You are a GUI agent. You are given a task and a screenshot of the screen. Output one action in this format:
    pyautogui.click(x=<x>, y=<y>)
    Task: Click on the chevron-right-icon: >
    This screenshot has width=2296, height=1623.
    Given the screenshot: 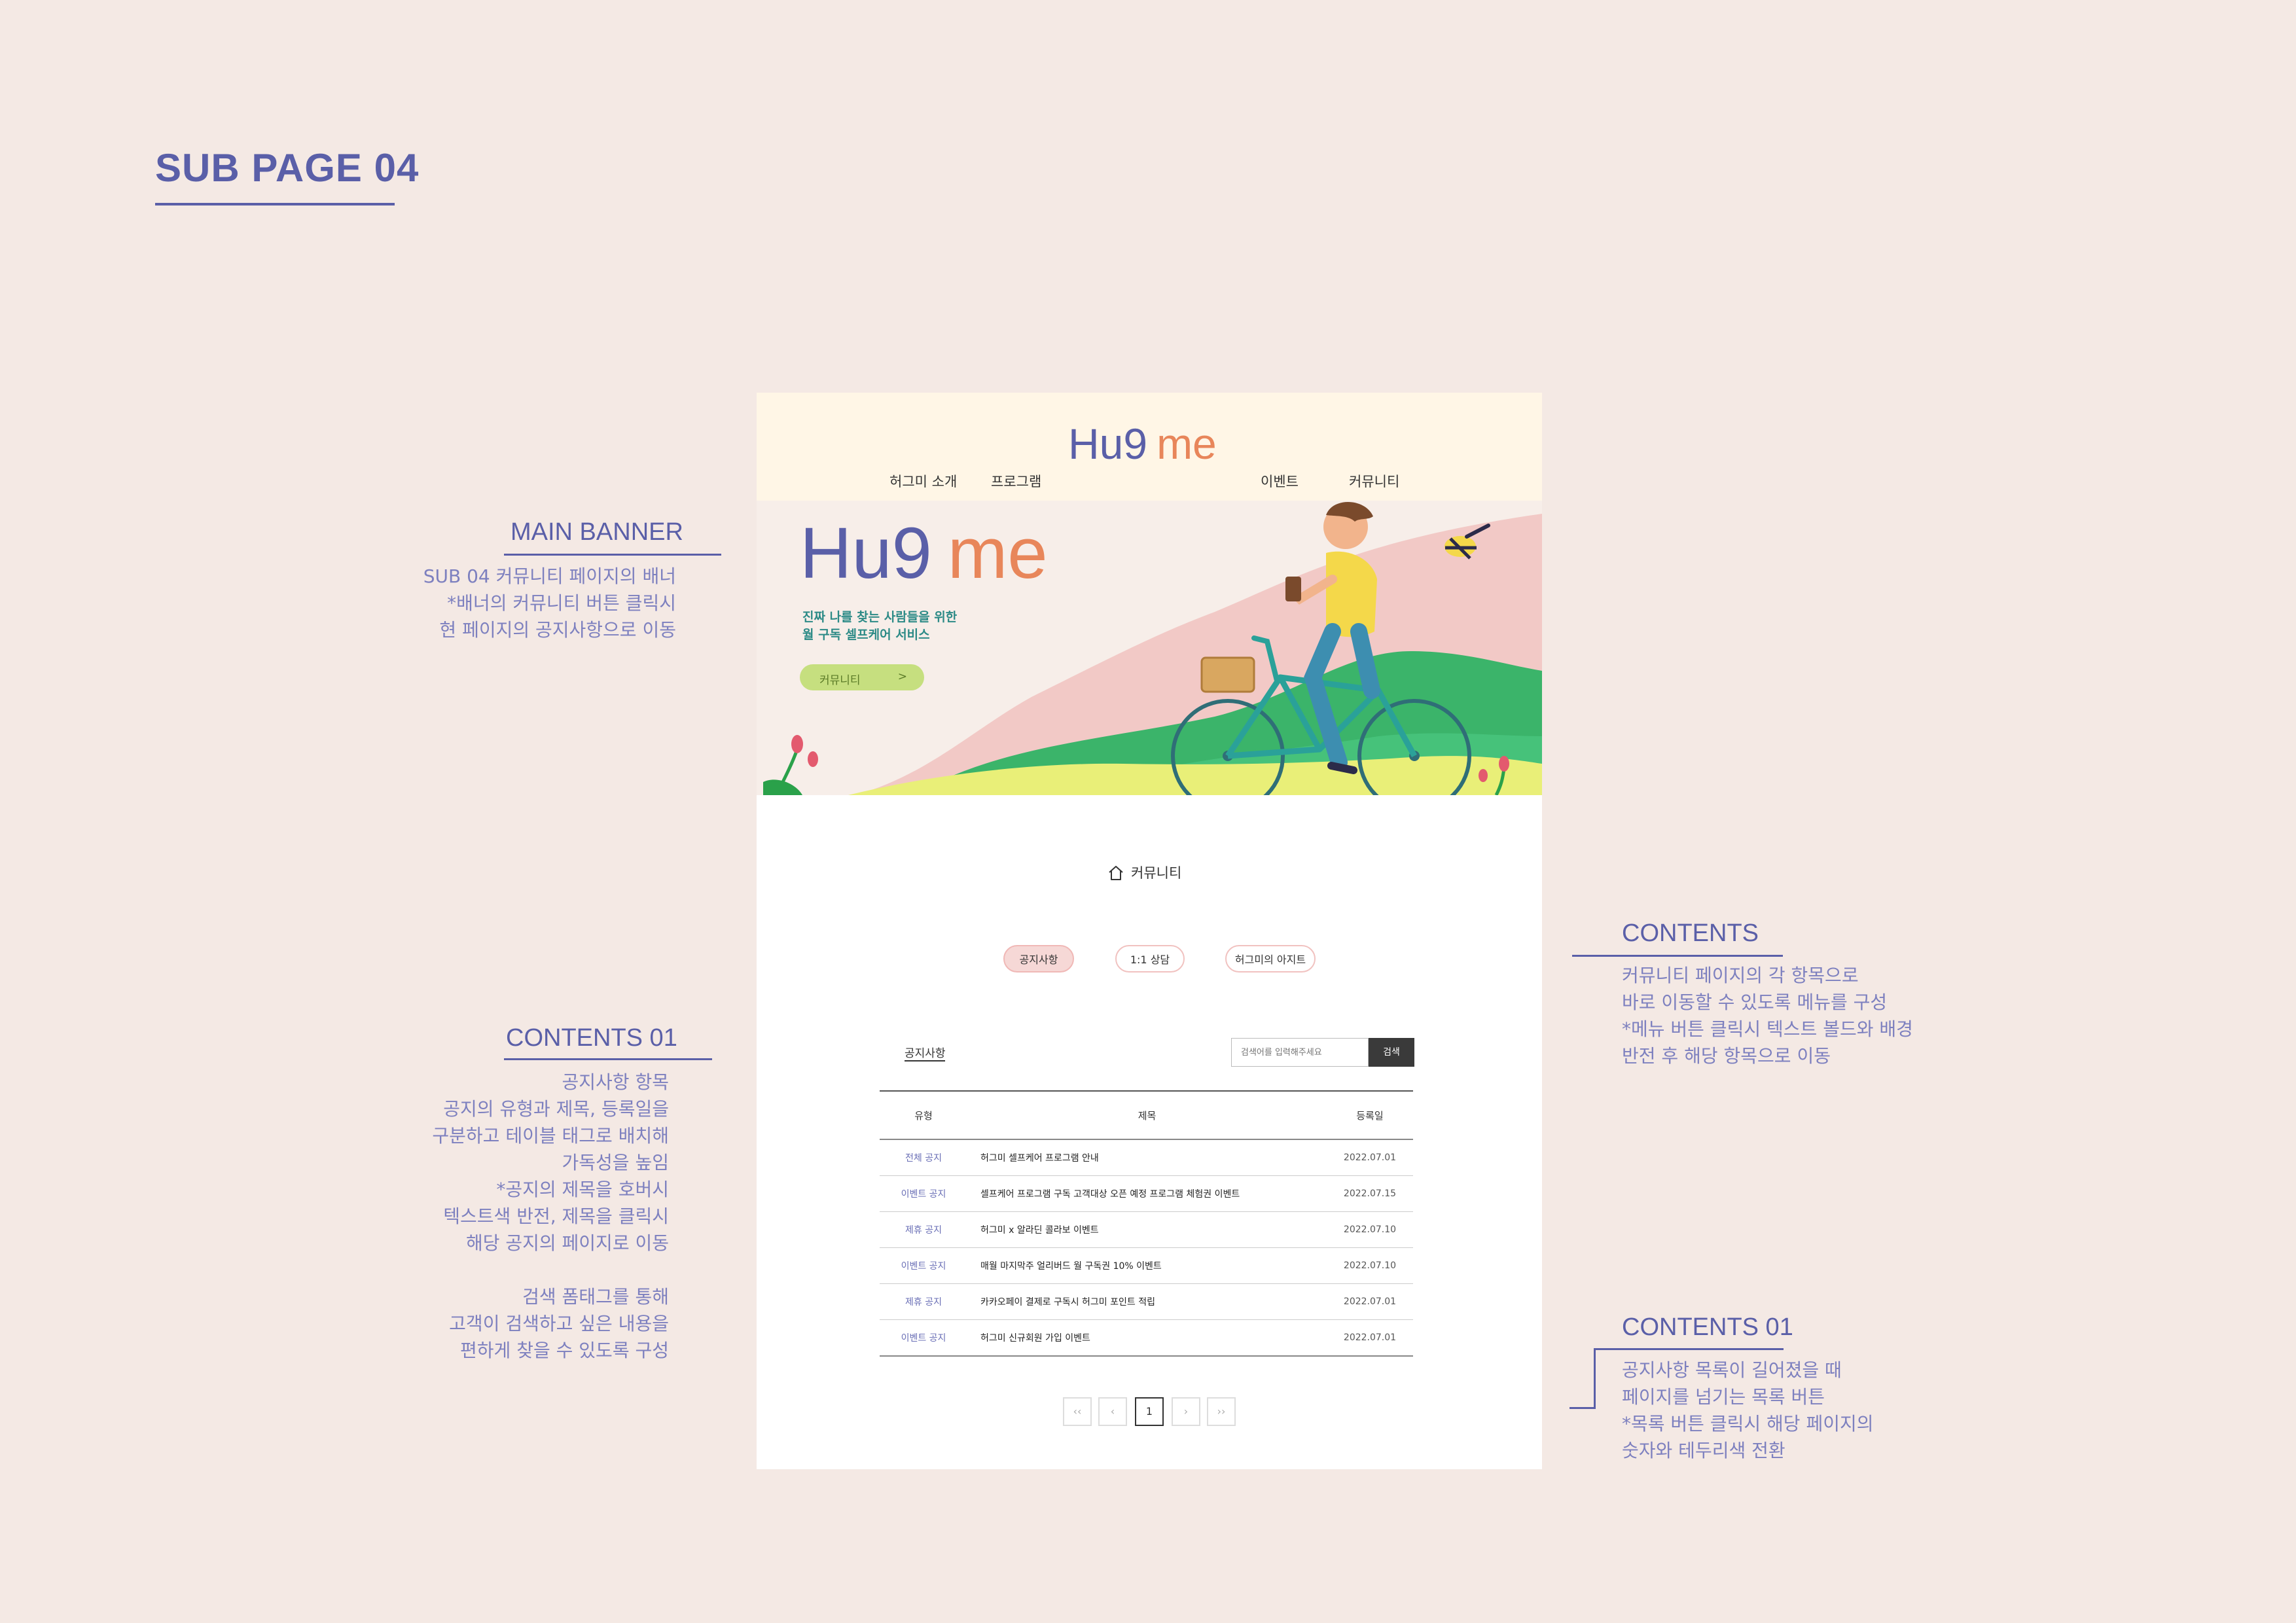 What is the action you would take?
    pyautogui.click(x=902, y=676)
    